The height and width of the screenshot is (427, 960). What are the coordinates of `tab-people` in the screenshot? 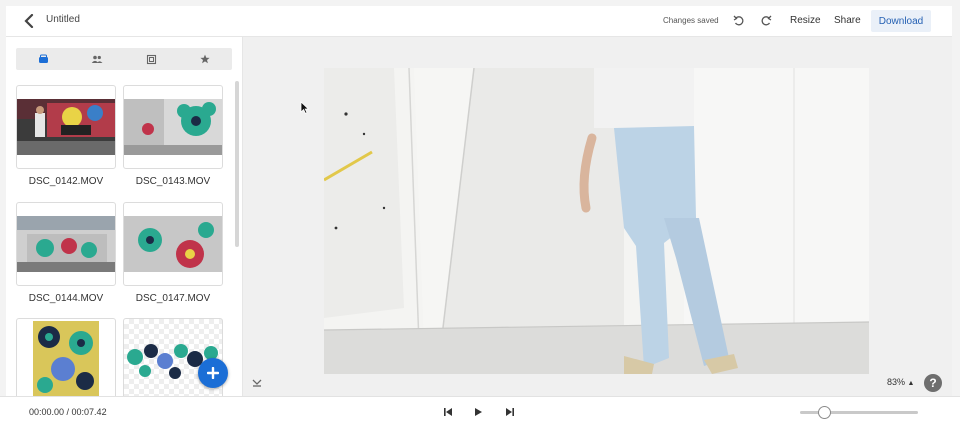 It's located at (97, 59).